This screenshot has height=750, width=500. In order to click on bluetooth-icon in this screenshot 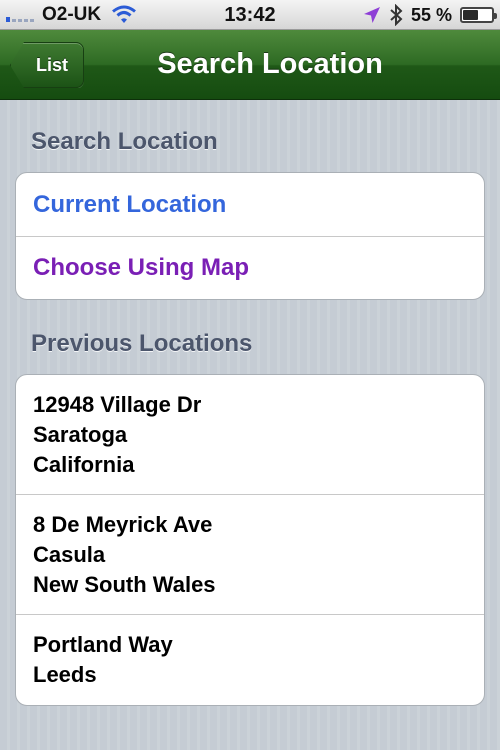, I will do `click(396, 15)`.